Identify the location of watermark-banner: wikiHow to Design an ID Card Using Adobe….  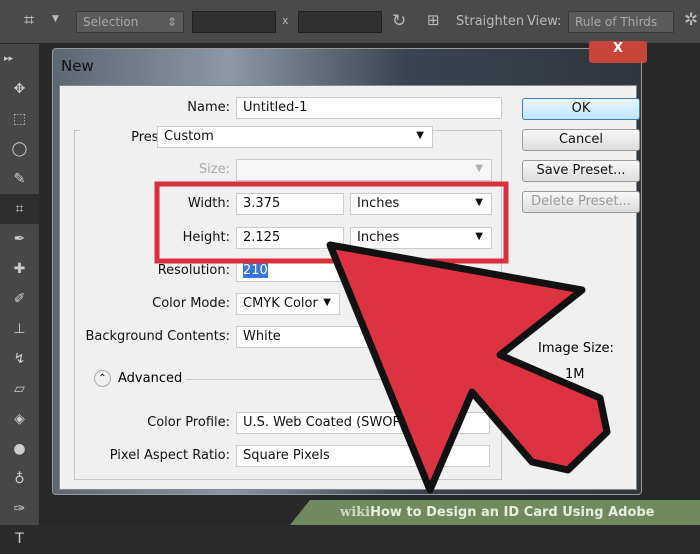
(495, 512).